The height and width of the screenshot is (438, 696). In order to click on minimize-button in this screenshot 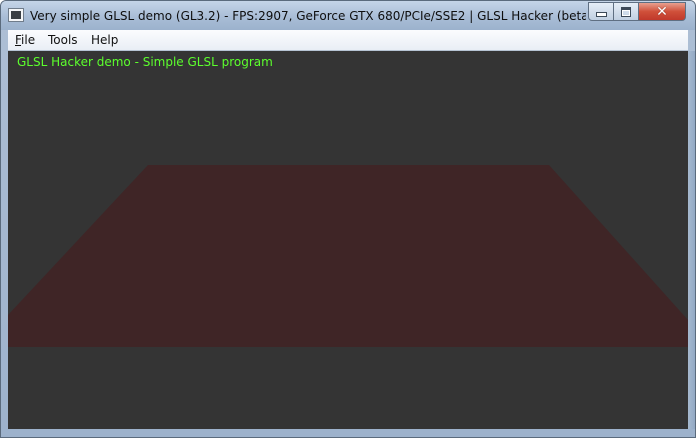, I will do `click(601, 11)`.